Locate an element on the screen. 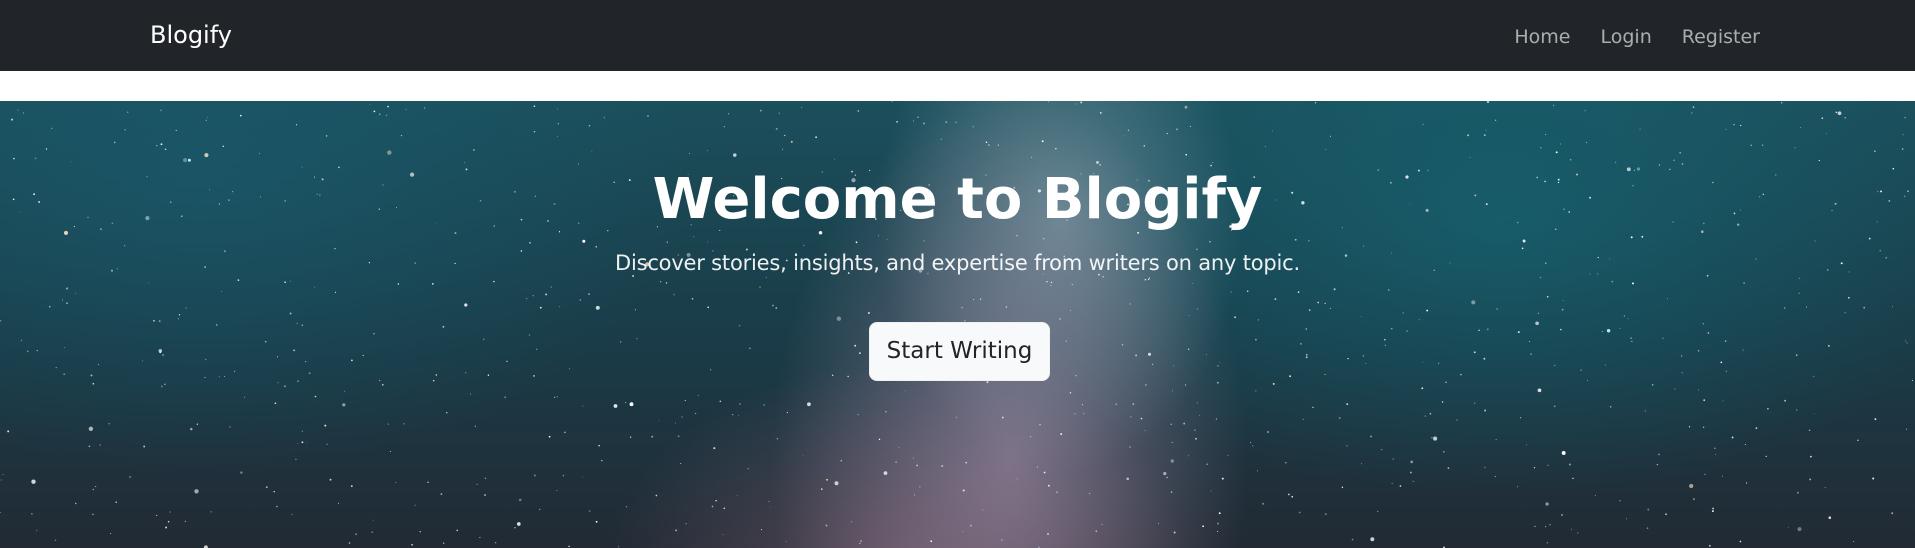 The width and height of the screenshot is (1915, 548). nav-links: Home Login Register is located at coordinates (1637, 37).